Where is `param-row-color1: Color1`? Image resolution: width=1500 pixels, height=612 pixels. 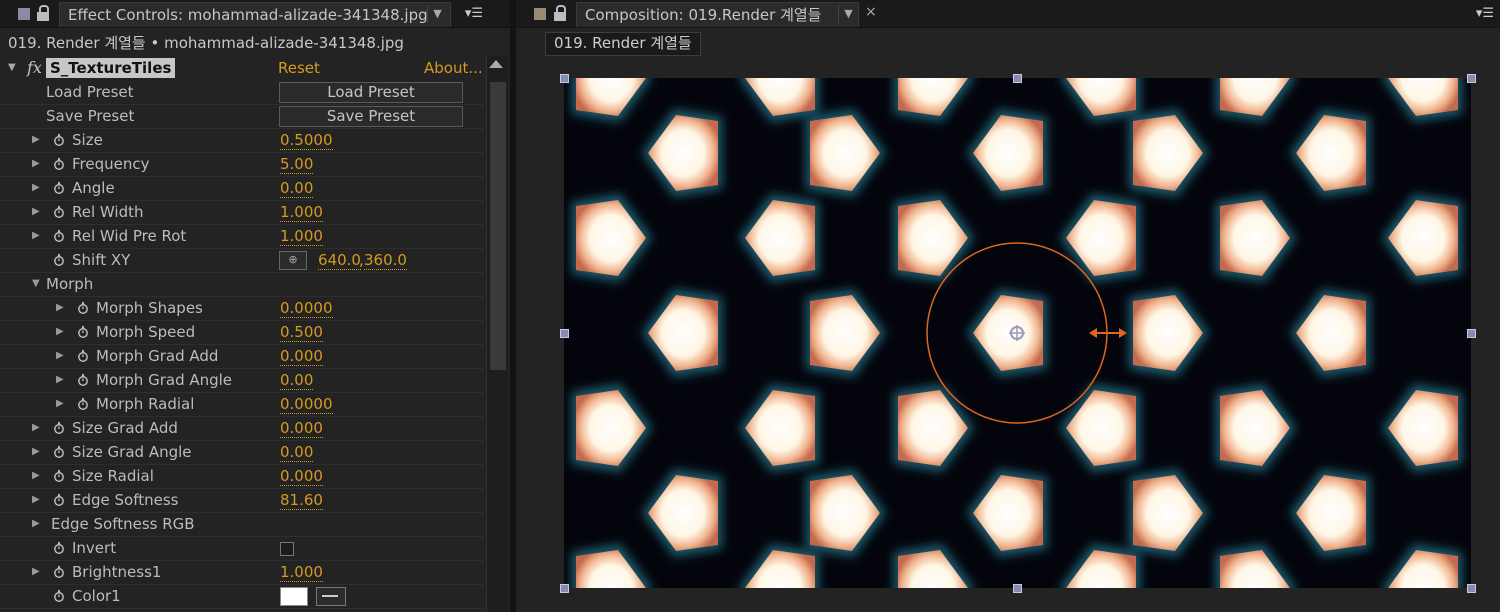
param-row-color1: Color1 is located at coordinates (242, 596).